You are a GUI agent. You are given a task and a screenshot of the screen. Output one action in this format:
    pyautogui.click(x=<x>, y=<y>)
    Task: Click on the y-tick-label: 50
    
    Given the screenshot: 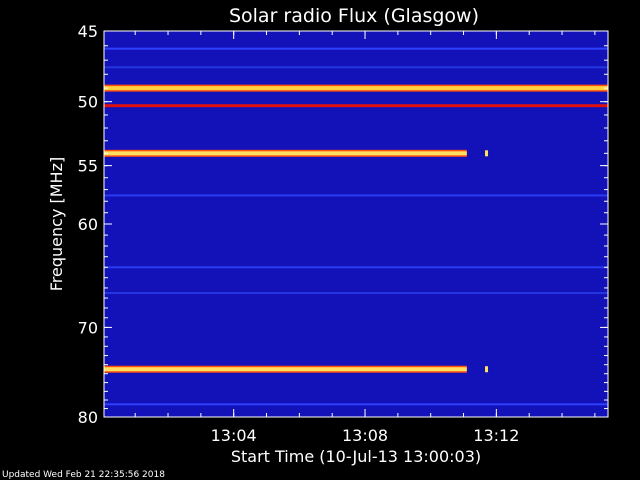 What is the action you would take?
    pyautogui.click(x=88, y=102)
    